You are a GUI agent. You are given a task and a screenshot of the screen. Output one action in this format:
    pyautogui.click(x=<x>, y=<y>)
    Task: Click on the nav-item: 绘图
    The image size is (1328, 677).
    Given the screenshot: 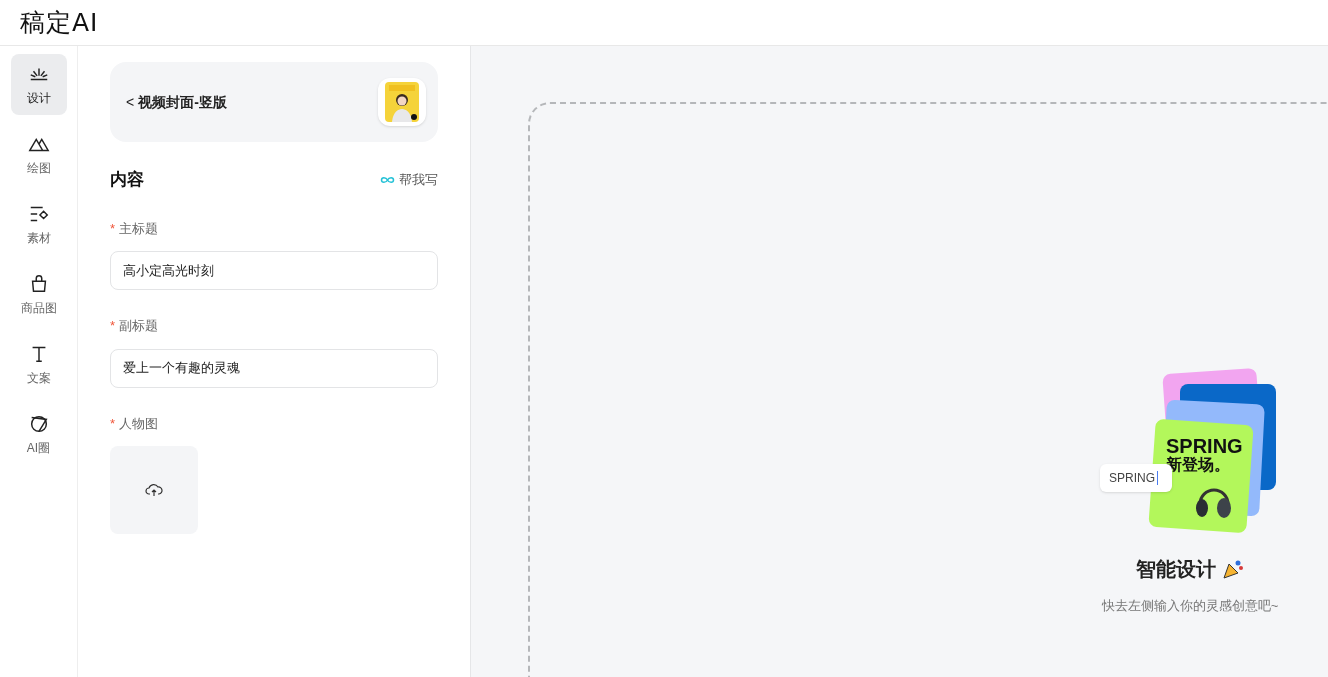 What is the action you would take?
    pyautogui.click(x=38, y=154)
    